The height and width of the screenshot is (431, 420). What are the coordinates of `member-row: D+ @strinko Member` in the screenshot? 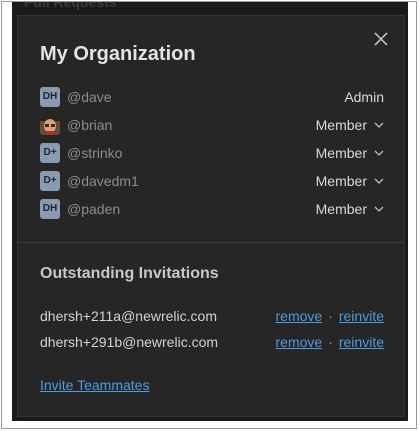 It's located at (212, 154).